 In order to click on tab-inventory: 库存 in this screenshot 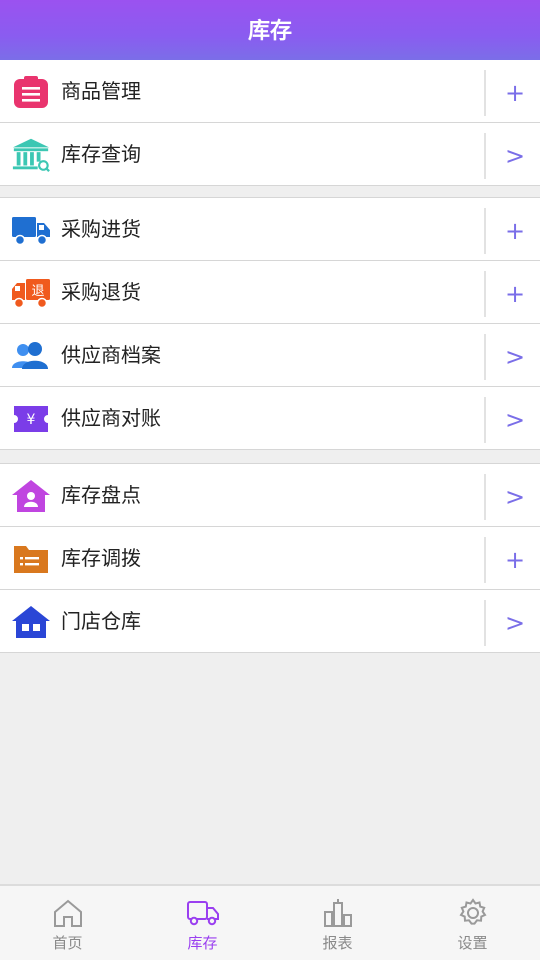, I will do `click(202, 923)`.